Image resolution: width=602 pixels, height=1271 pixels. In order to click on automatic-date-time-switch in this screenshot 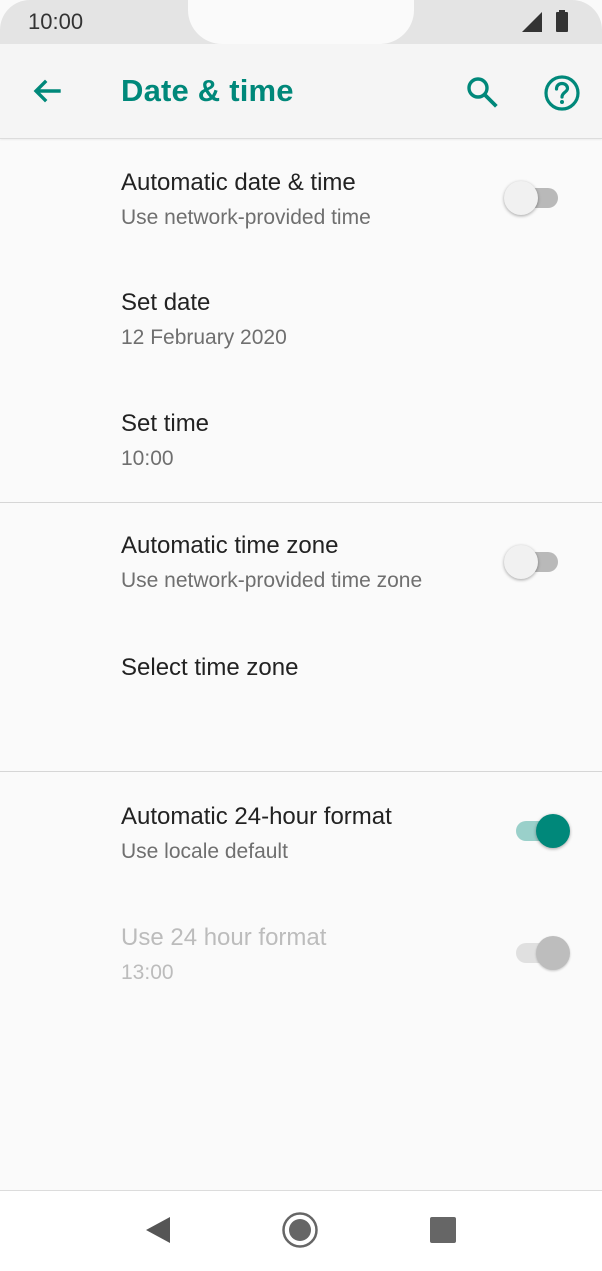, I will do `click(537, 198)`.